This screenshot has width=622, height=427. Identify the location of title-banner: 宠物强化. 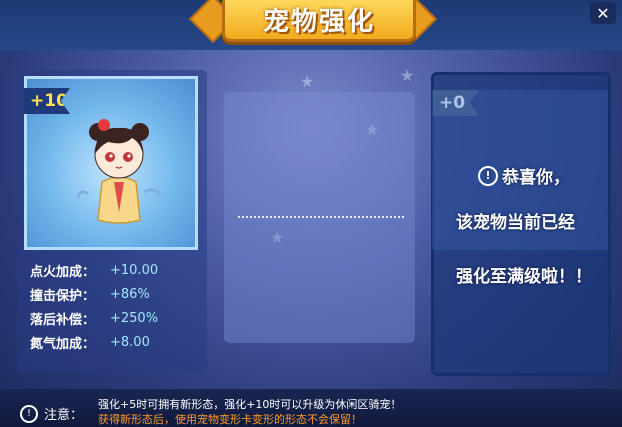
(319, 21).